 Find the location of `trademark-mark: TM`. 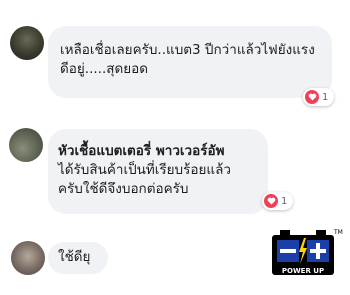

trademark-mark: TM is located at coordinates (338, 232).